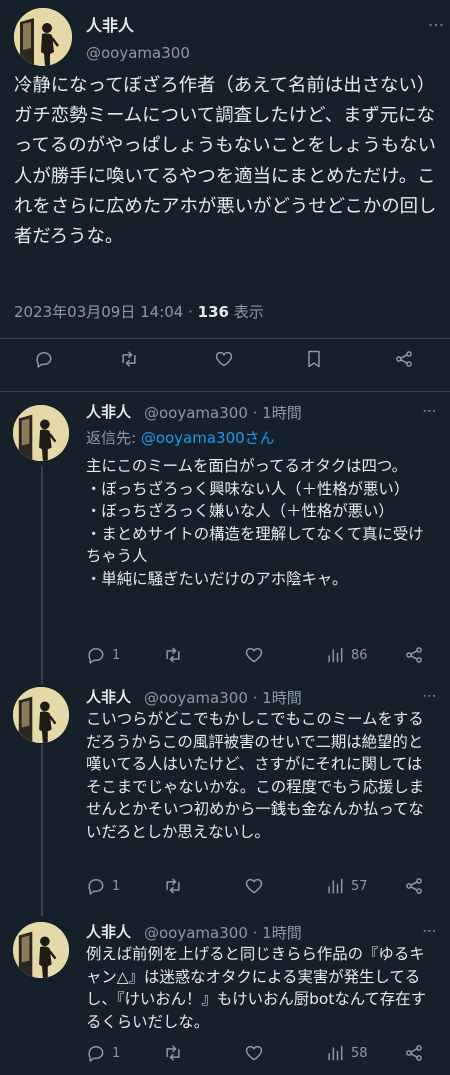 Image resolution: width=450 pixels, height=1075 pixels. Describe the element at coordinates (225, 660) in the screenshot. I see `reply-action-bar: 1 86` at that location.